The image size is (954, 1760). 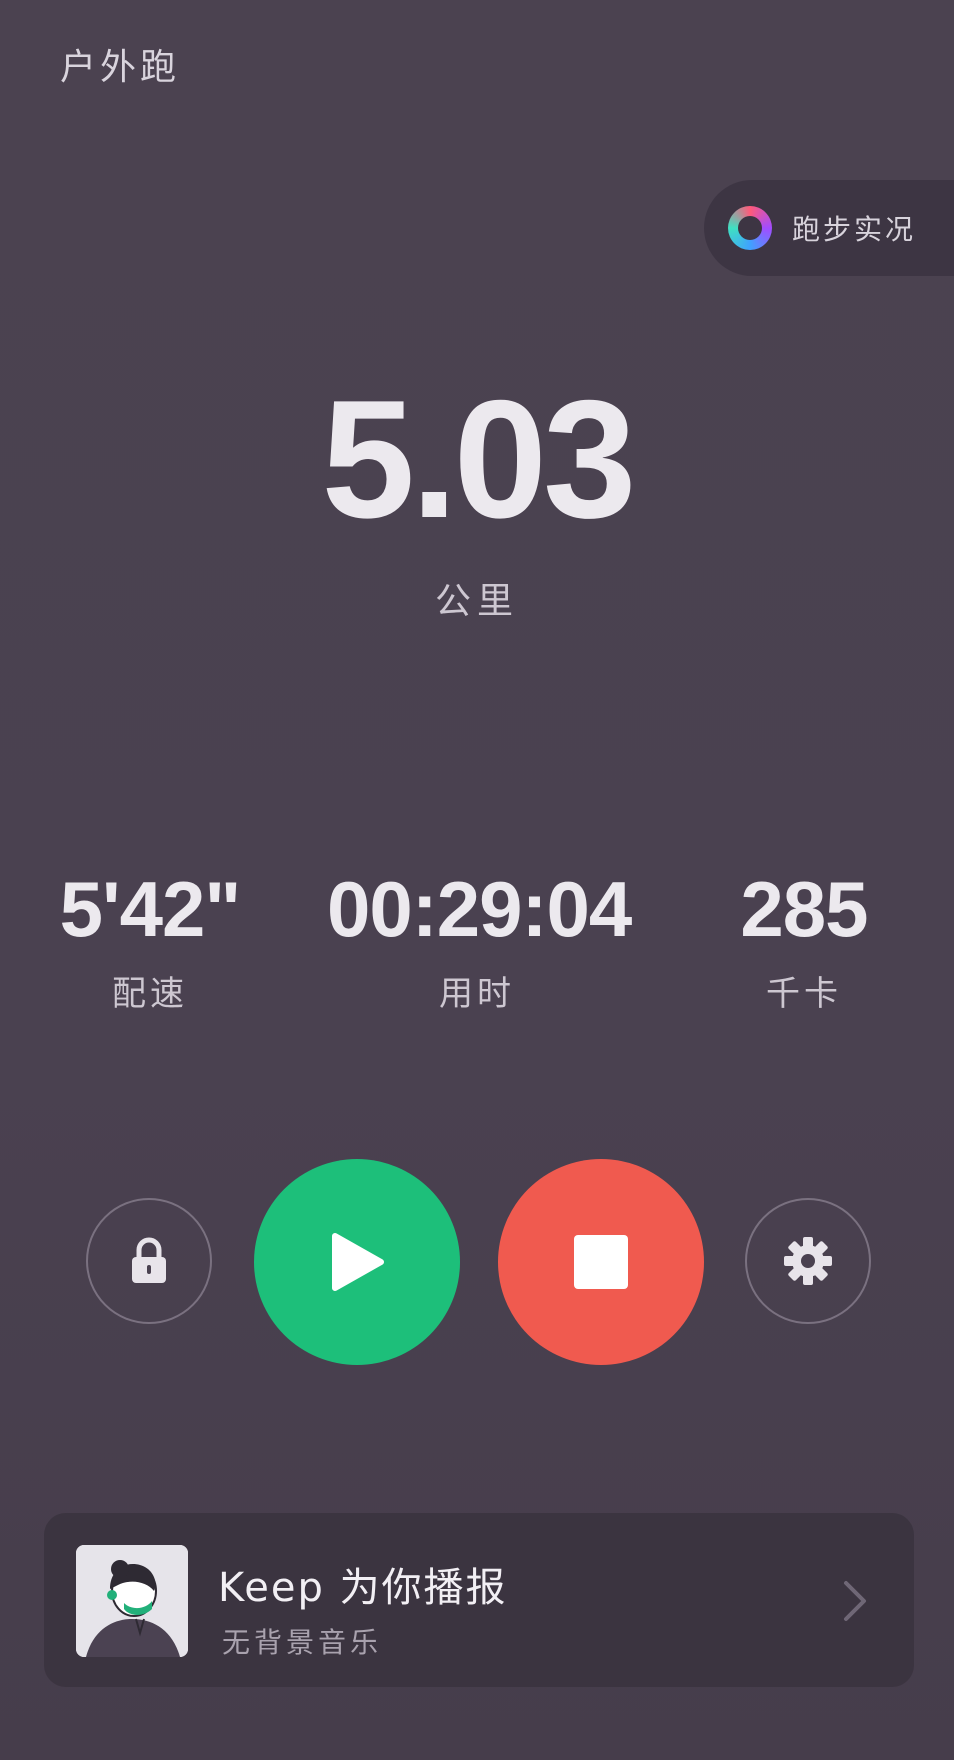 I want to click on stat-duration: 00:29:04 用时, so click(x=479, y=940).